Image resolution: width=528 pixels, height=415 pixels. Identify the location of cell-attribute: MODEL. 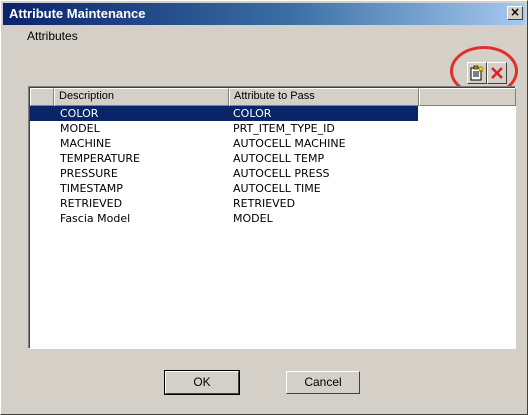
(253, 218).